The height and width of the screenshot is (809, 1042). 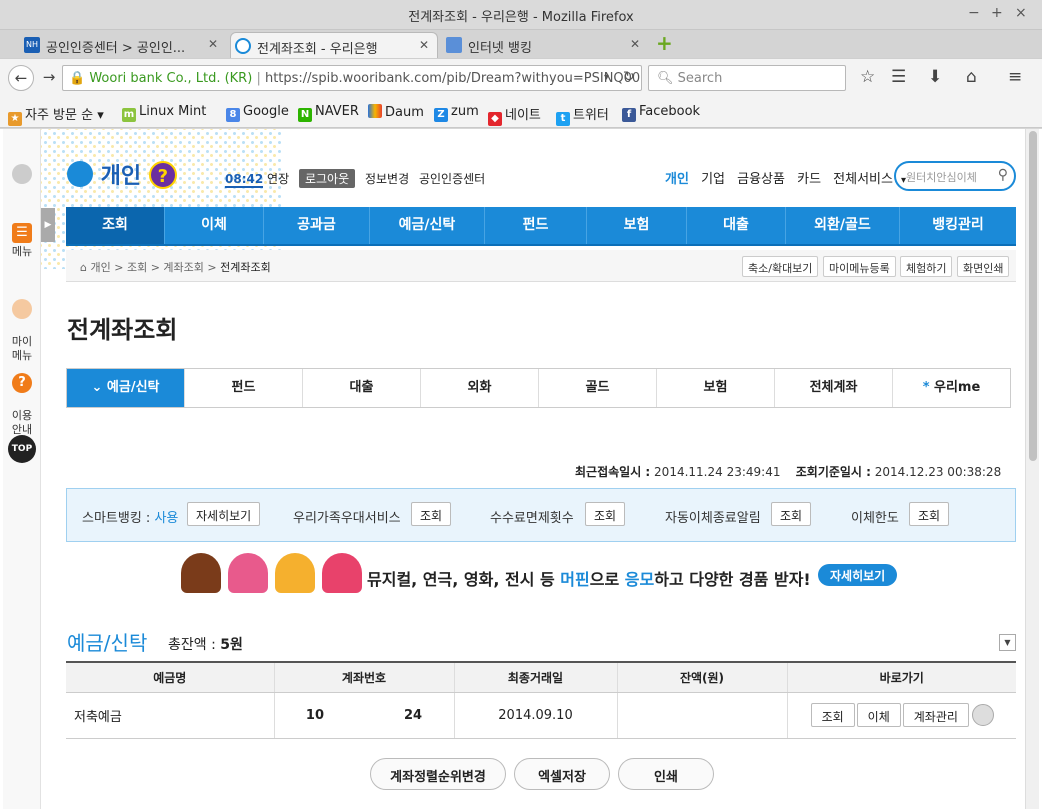 What do you see at coordinates (224, 514) in the screenshot?
I see `smart-detail-button: 자세히보기` at bounding box center [224, 514].